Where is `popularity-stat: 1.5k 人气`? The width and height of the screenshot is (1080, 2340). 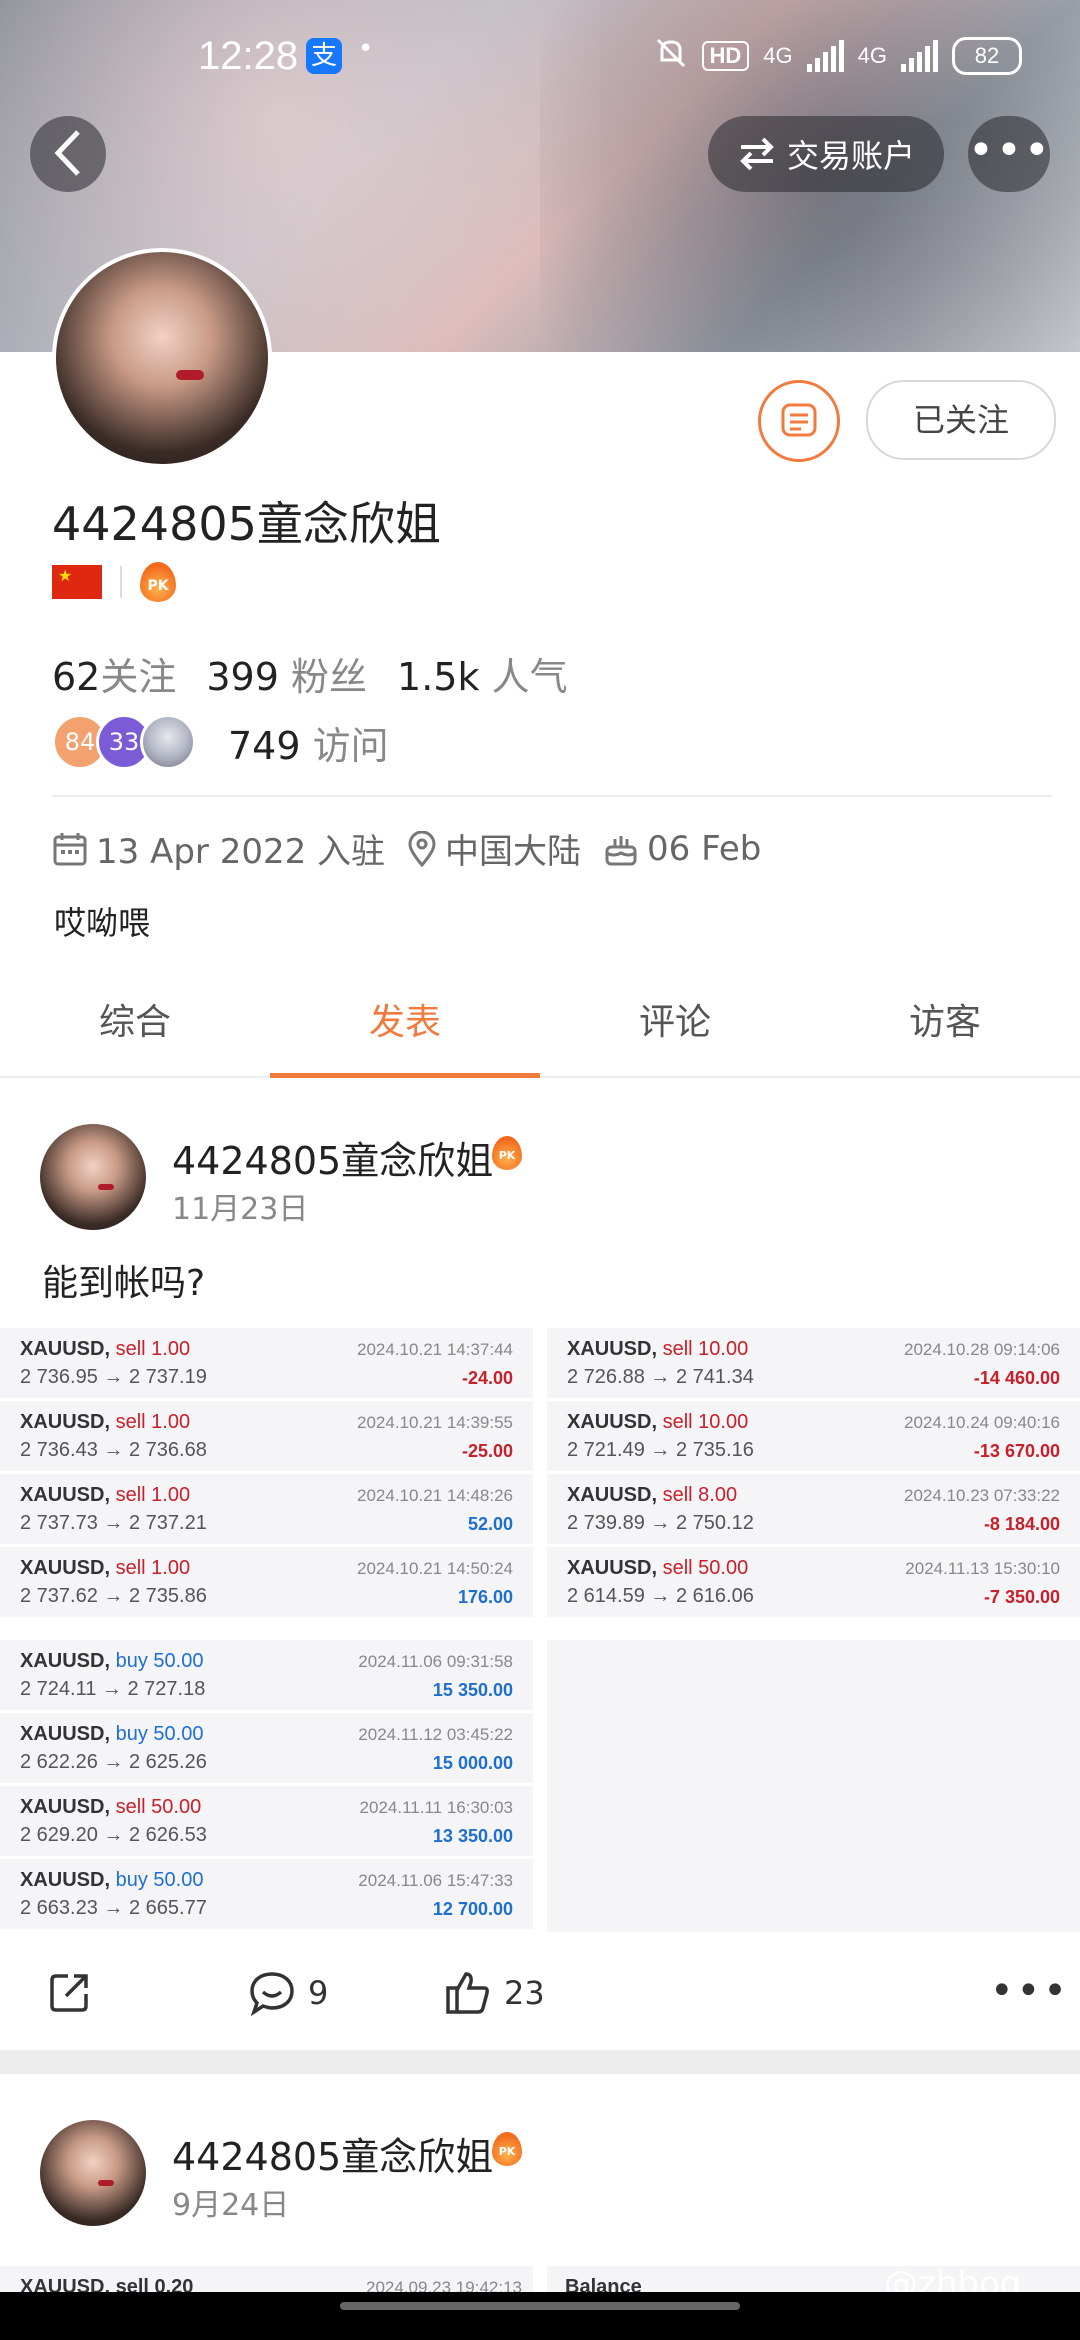
popularity-stat: 1.5k 人气 is located at coordinates (482, 673).